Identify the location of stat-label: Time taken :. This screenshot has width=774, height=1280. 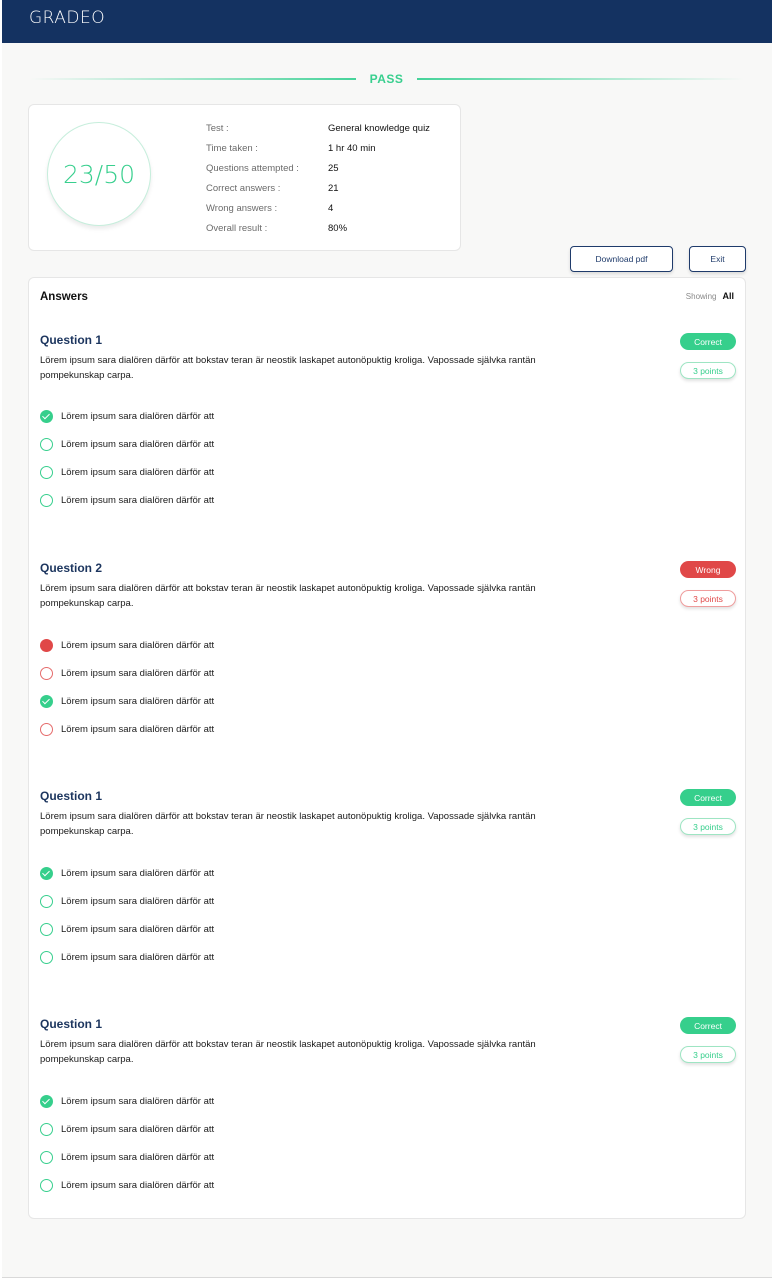
(232, 148).